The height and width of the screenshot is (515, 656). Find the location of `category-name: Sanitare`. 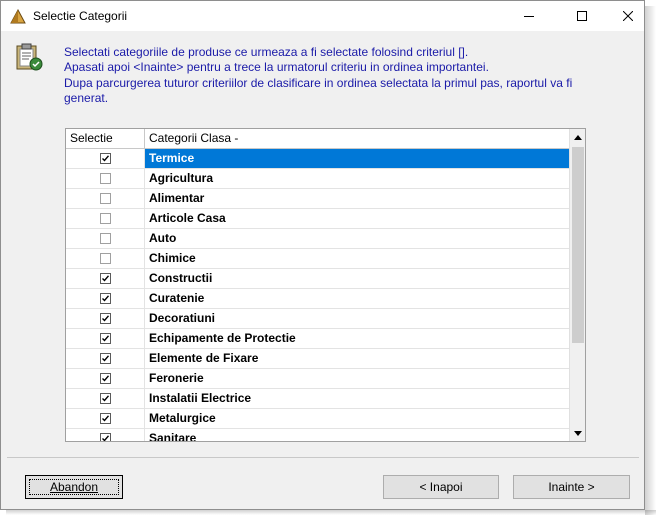

category-name: Sanitare is located at coordinates (173, 436).